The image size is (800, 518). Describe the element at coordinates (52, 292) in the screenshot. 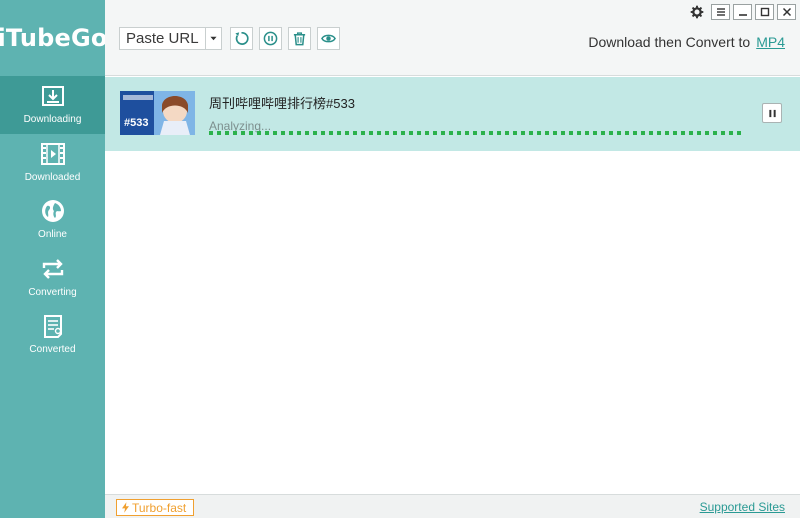

I see `sidebar-item-label: Converting` at that location.